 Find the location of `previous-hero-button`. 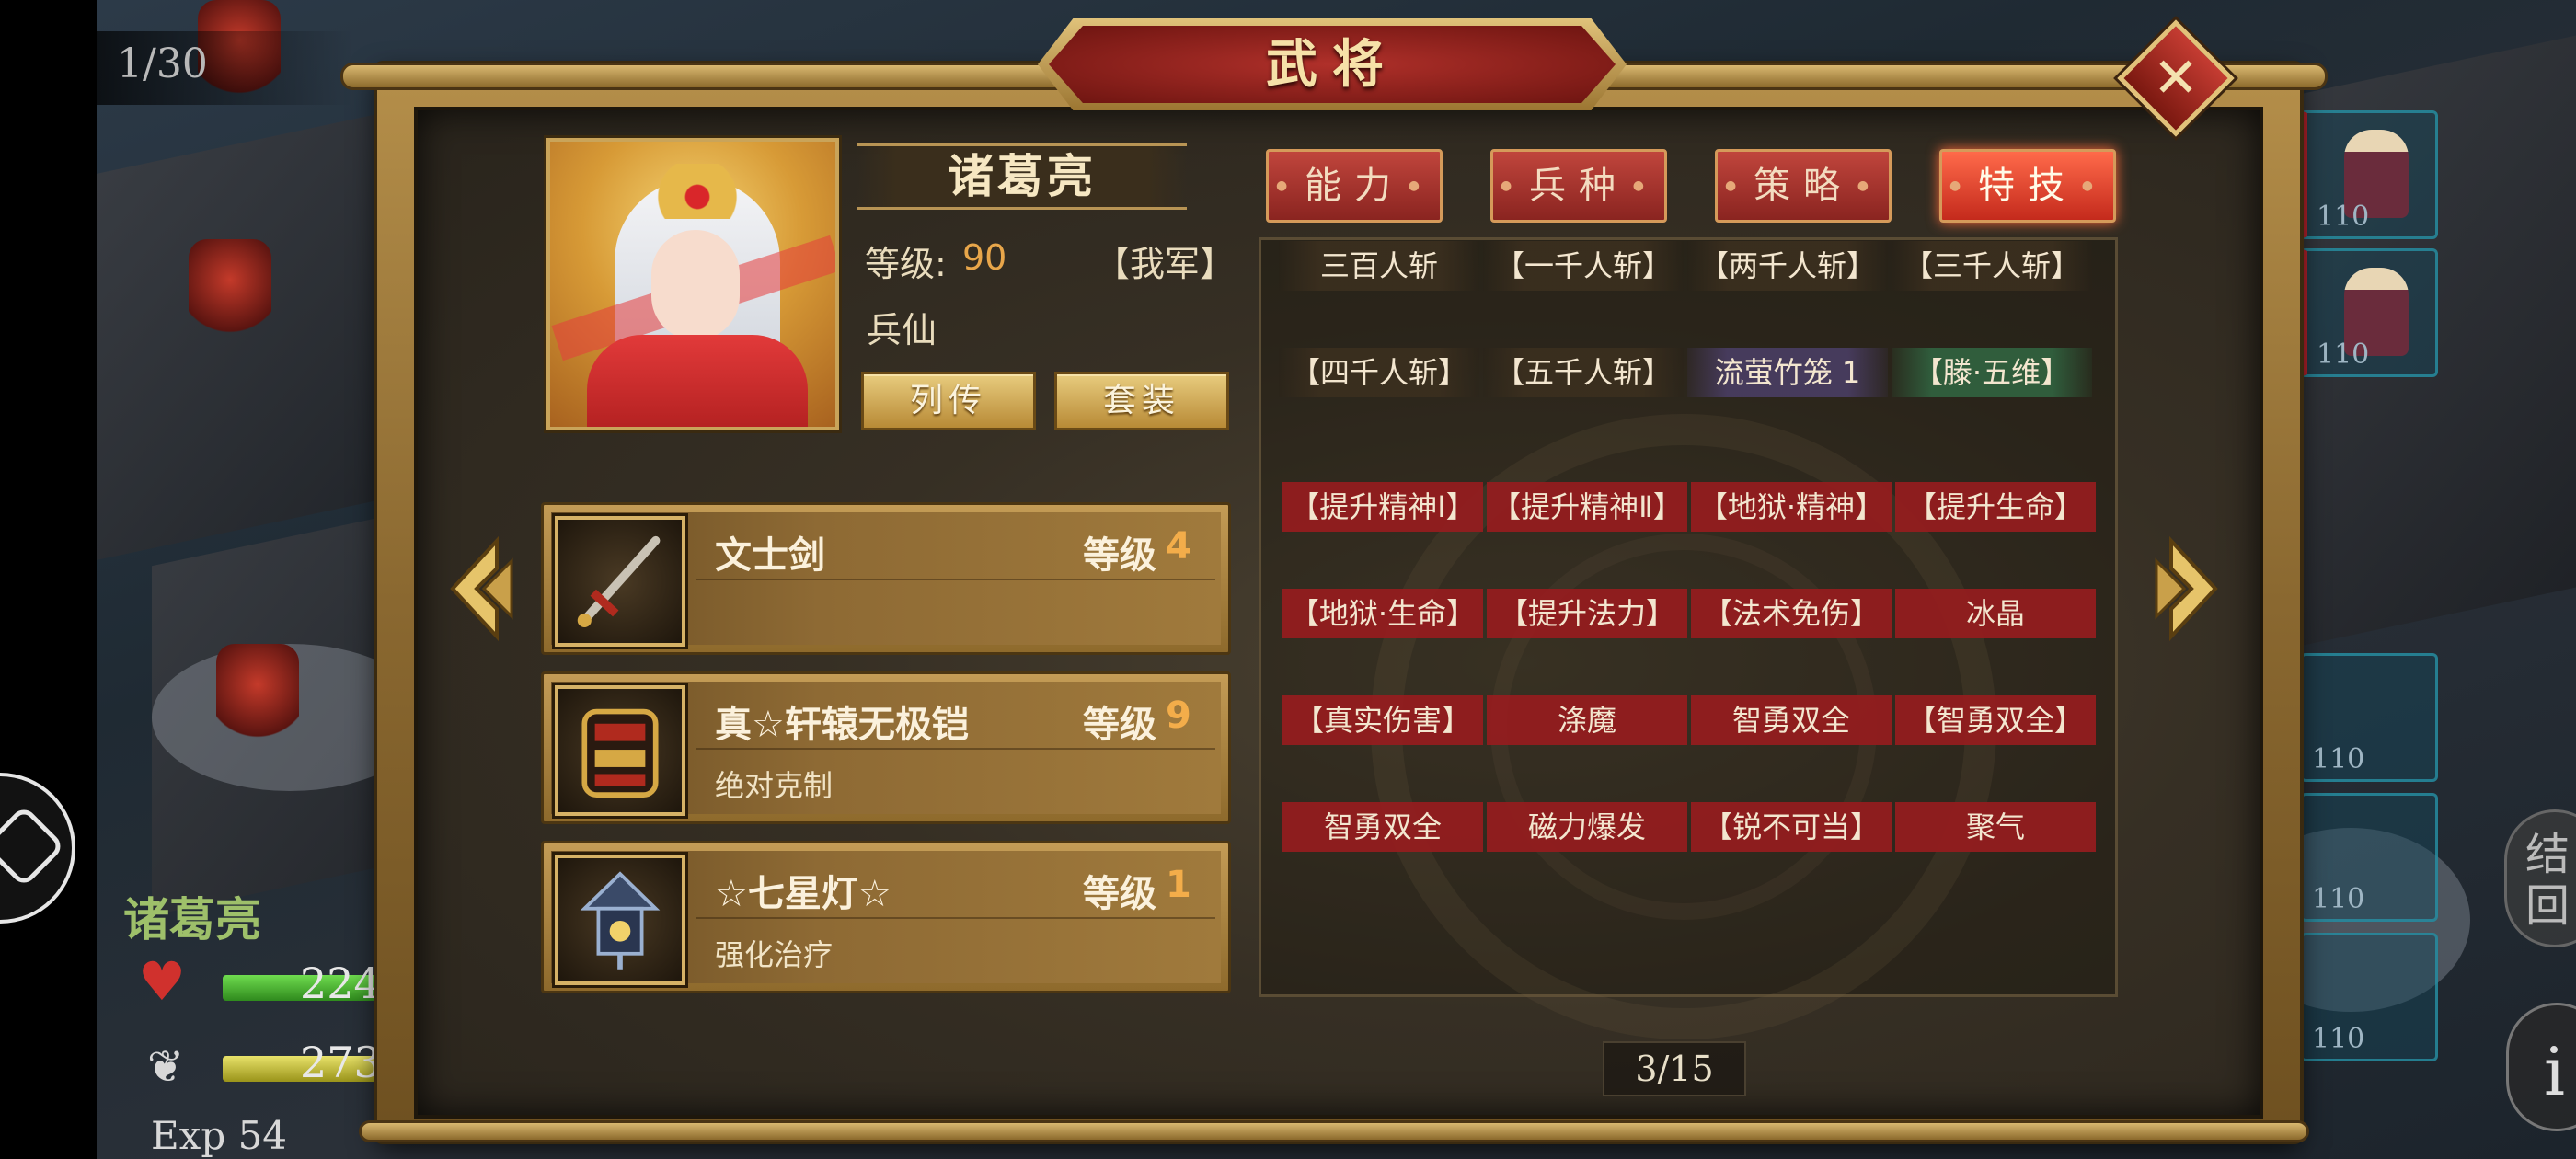

previous-hero-button is located at coordinates (478, 589).